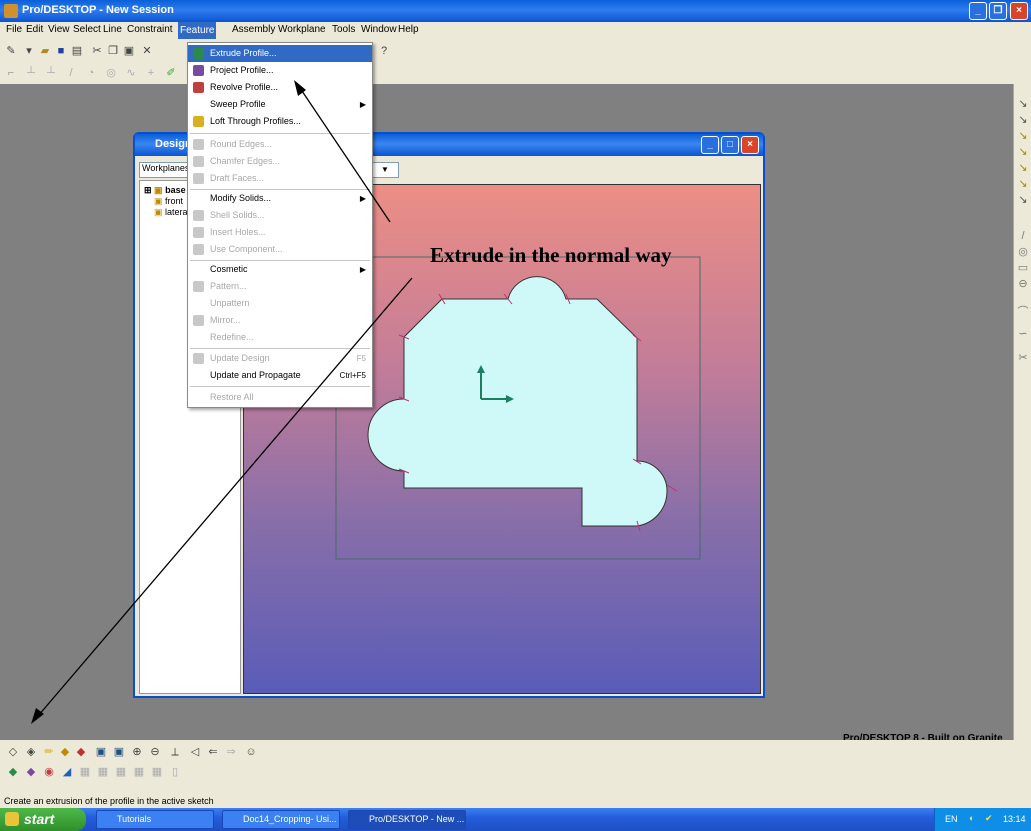 The image size is (1031, 831). What do you see at coordinates (101, 752) in the screenshot?
I see `zoom-fit-icon: ▣` at bounding box center [101, 752].